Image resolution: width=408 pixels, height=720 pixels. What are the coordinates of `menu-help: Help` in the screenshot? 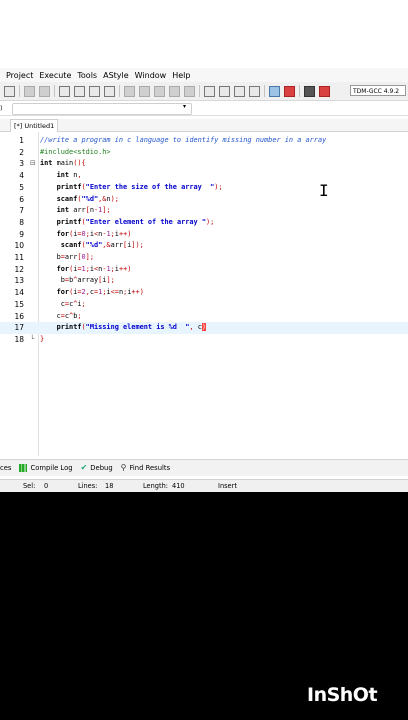 It's located at (181, 75).